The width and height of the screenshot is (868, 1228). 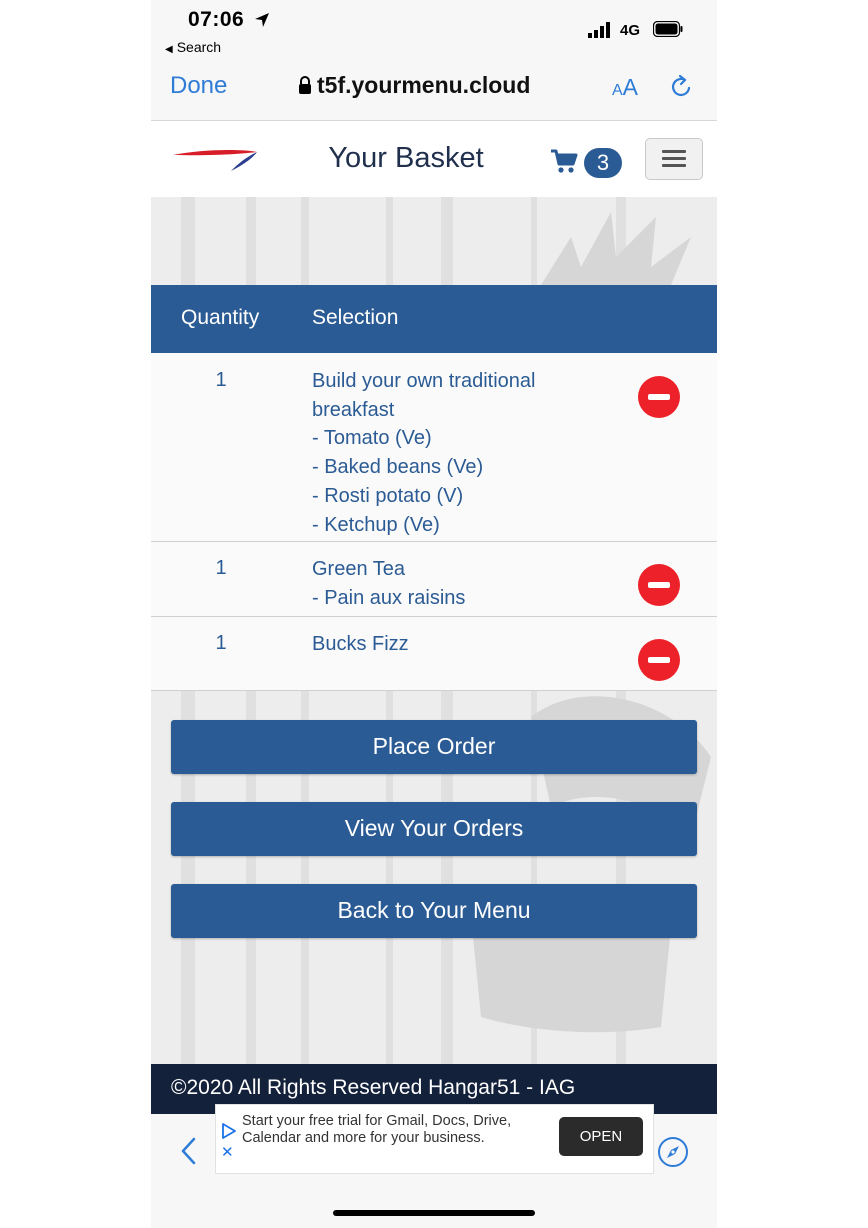 I want to click on selection-line: breakfast, so click(x=353, y=409).